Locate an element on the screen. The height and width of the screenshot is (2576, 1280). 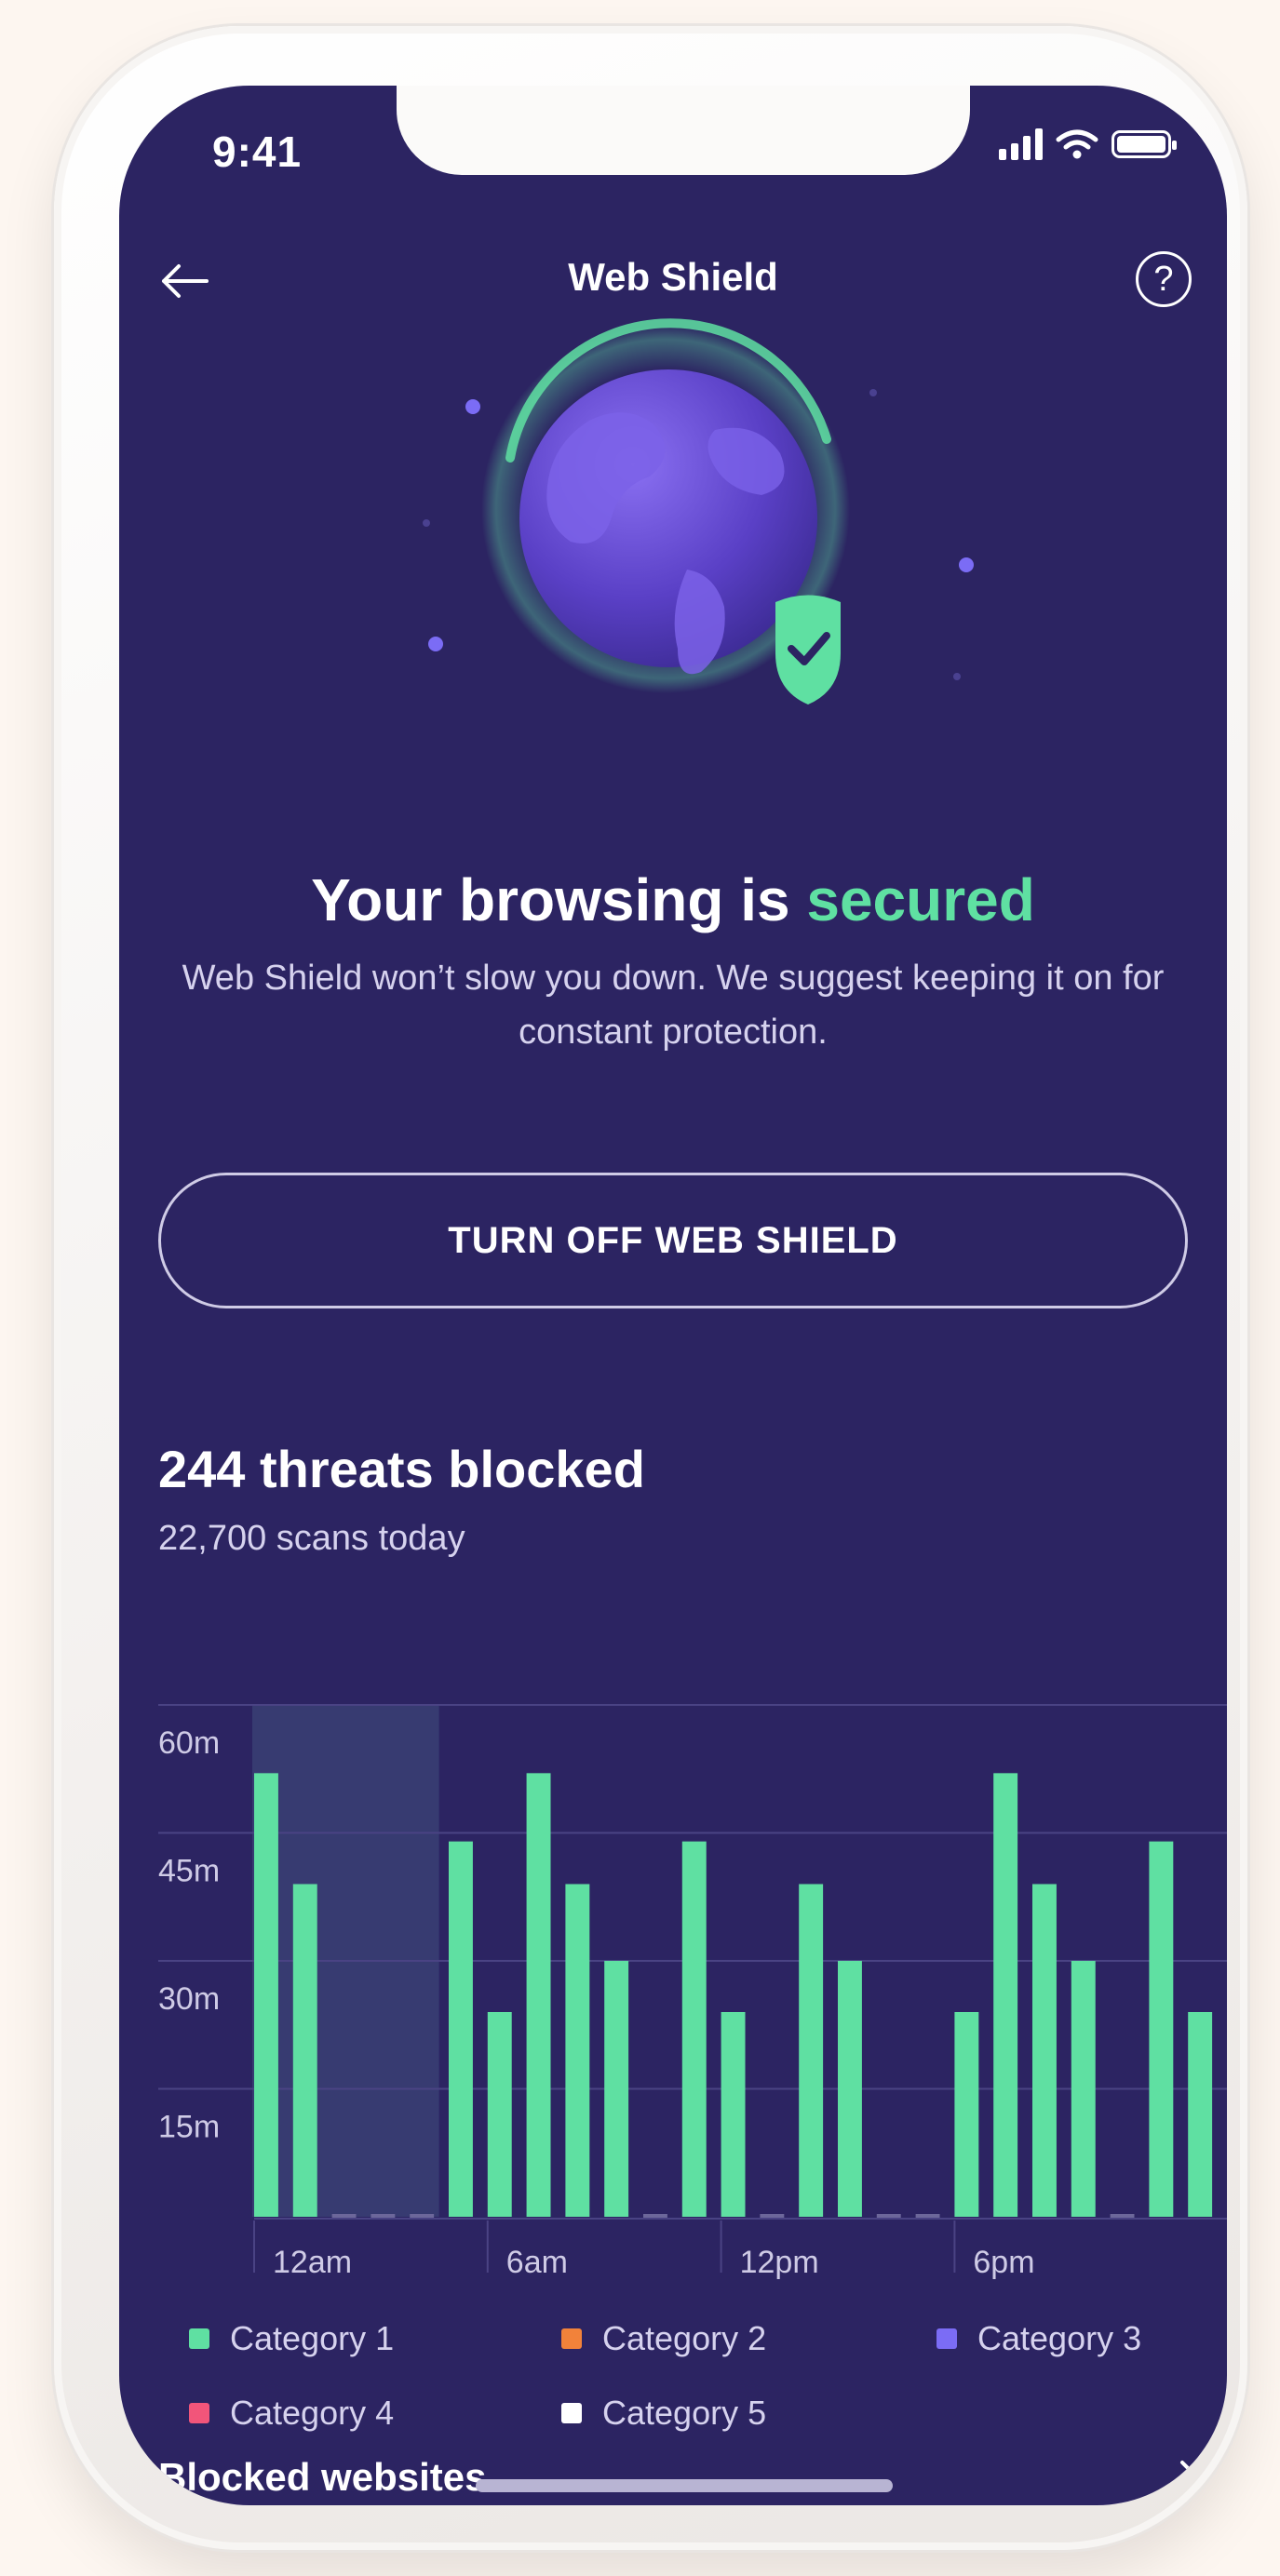
headline-text: Your browsing is is located at coordinates (559, 899).